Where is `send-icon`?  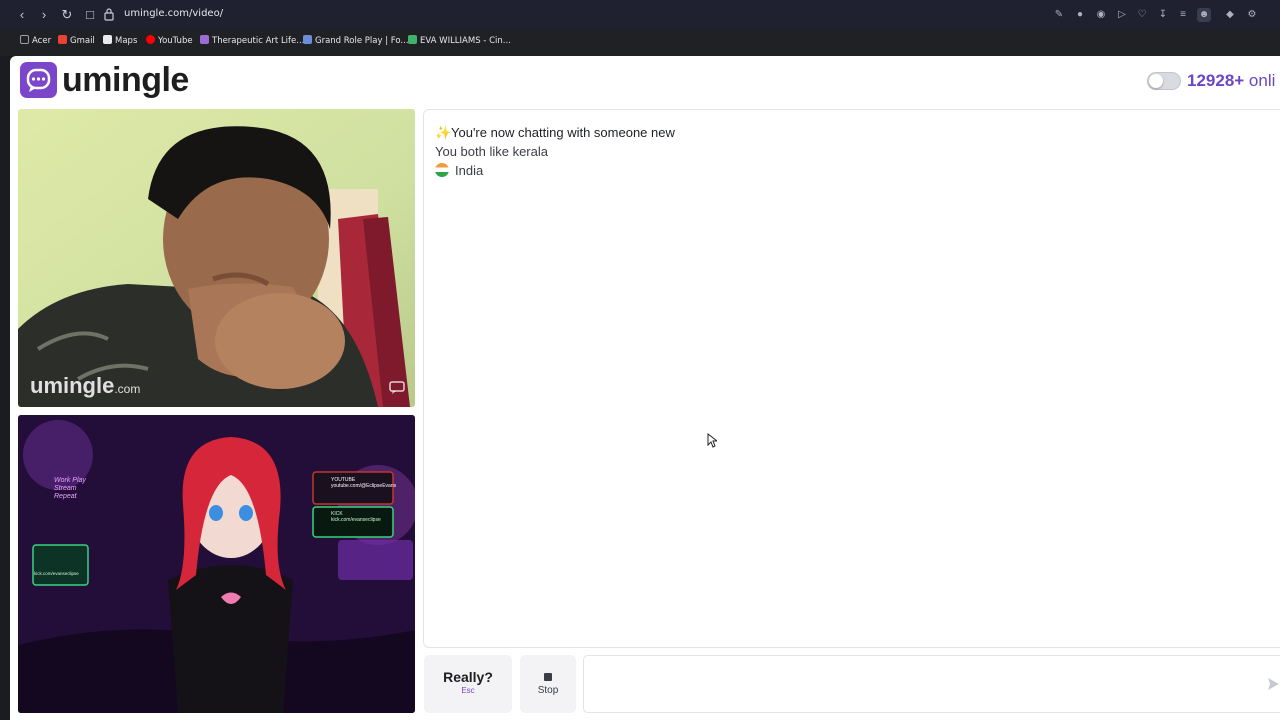
send-icon is located at coordinates (1273, 684).